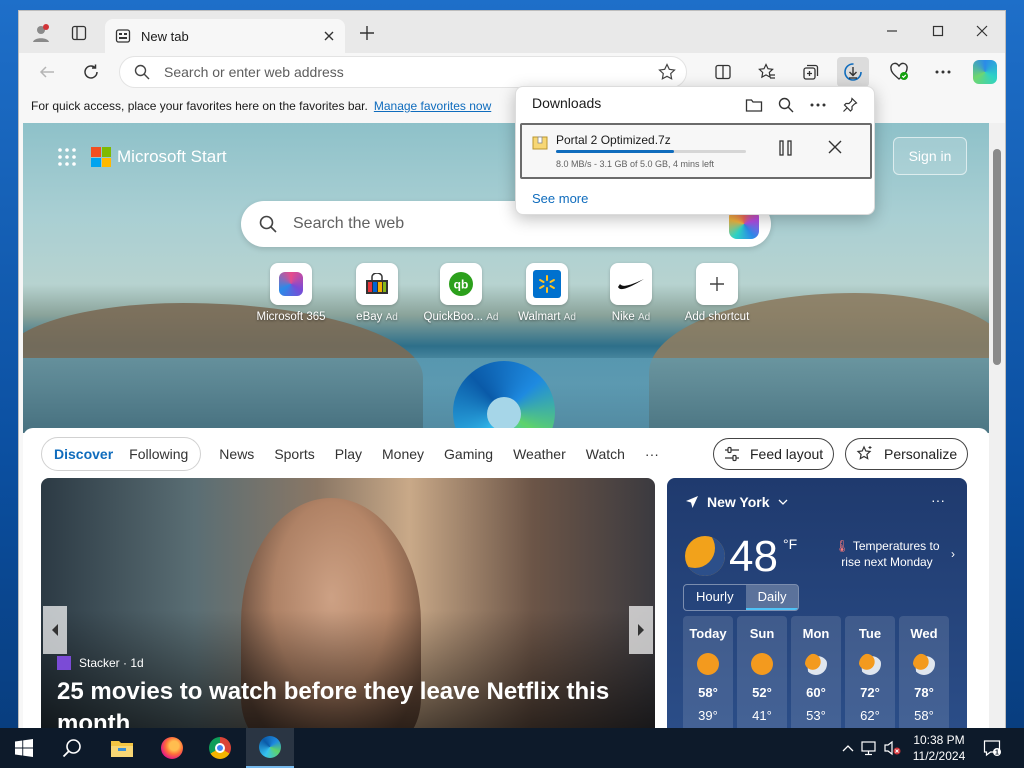 Image resolution: width=1024 pixels, height=768 pixels. Describe the element at coordinates (83, 454) in the screenshot. I see `tab-discover: Discover` at that location.